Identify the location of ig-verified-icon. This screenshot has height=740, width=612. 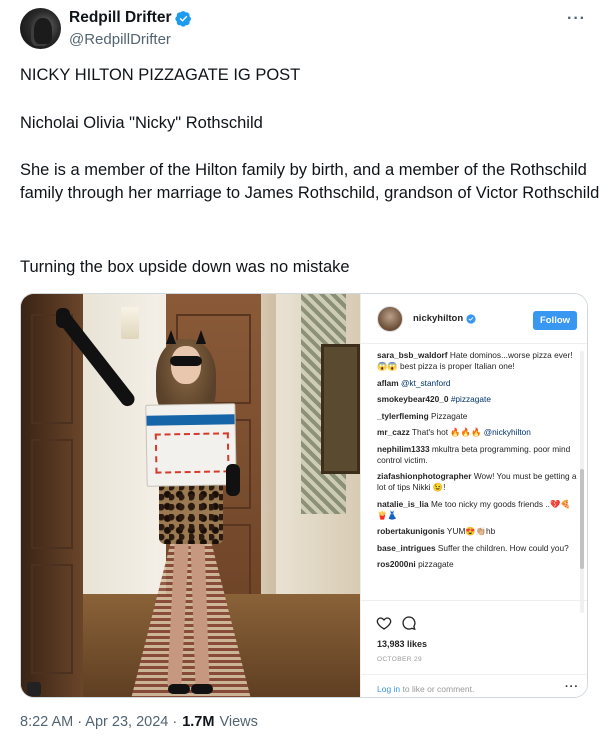
(471, 318).